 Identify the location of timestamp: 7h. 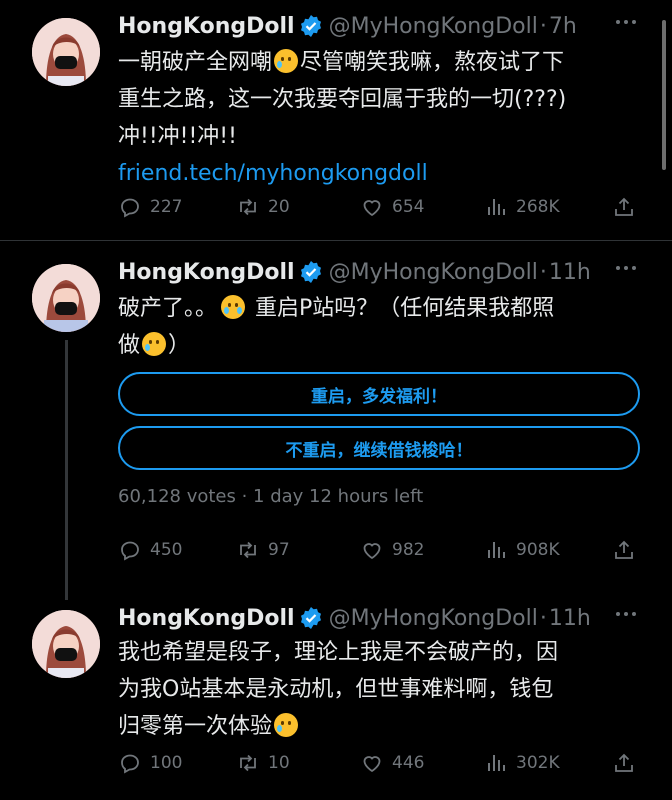
(563, 26).